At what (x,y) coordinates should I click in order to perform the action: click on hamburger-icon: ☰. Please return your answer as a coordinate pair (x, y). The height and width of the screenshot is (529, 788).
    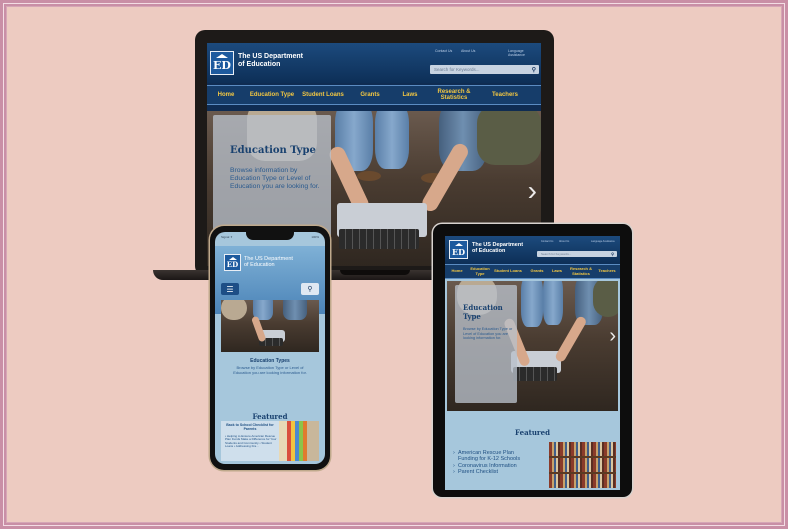
    Looking at the image, I should click on (230, 289).